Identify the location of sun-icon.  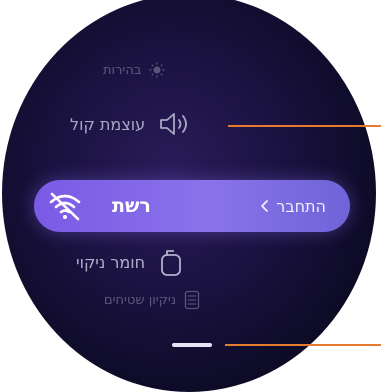
(157, 70).